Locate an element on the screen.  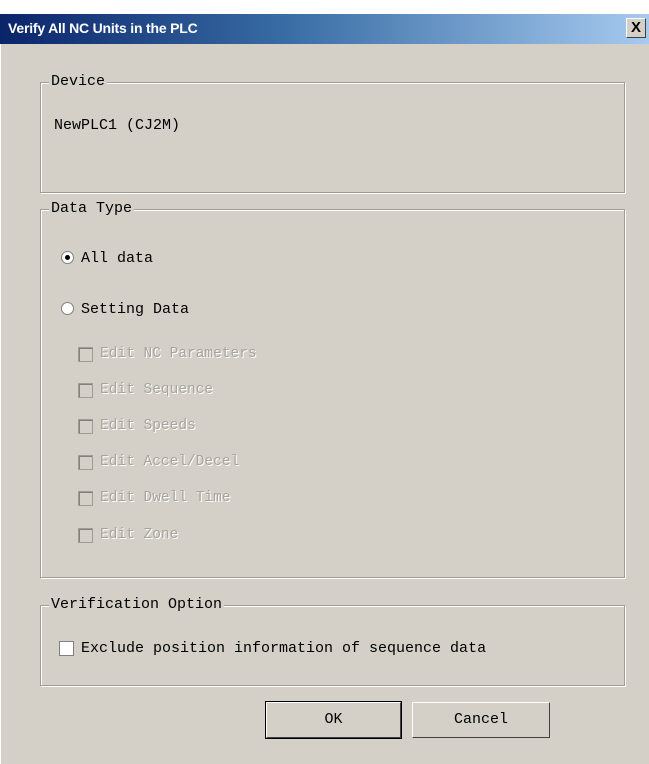
close-button: X is located at coordinates (636, 28).